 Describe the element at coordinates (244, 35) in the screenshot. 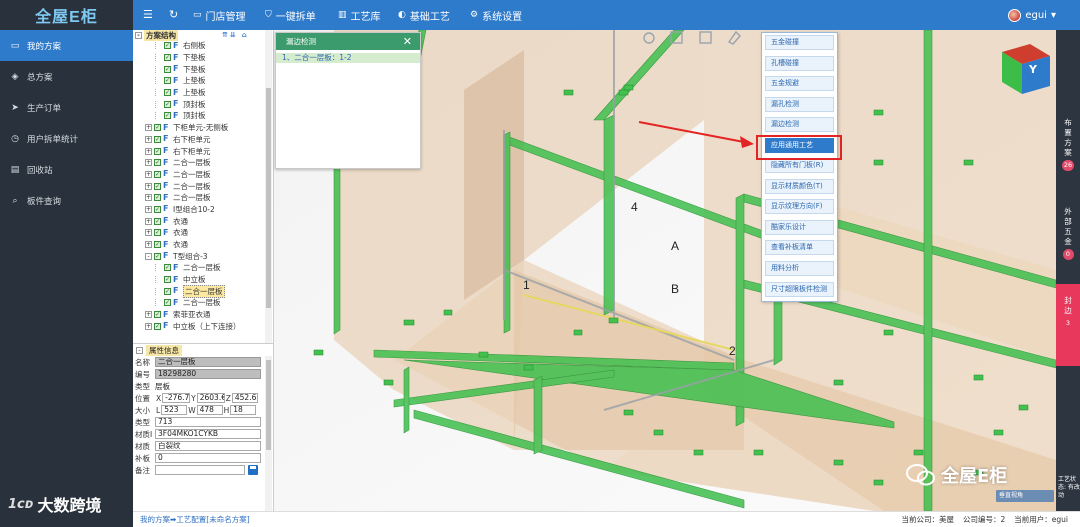

I see `home-icon: ⌂` at that location.